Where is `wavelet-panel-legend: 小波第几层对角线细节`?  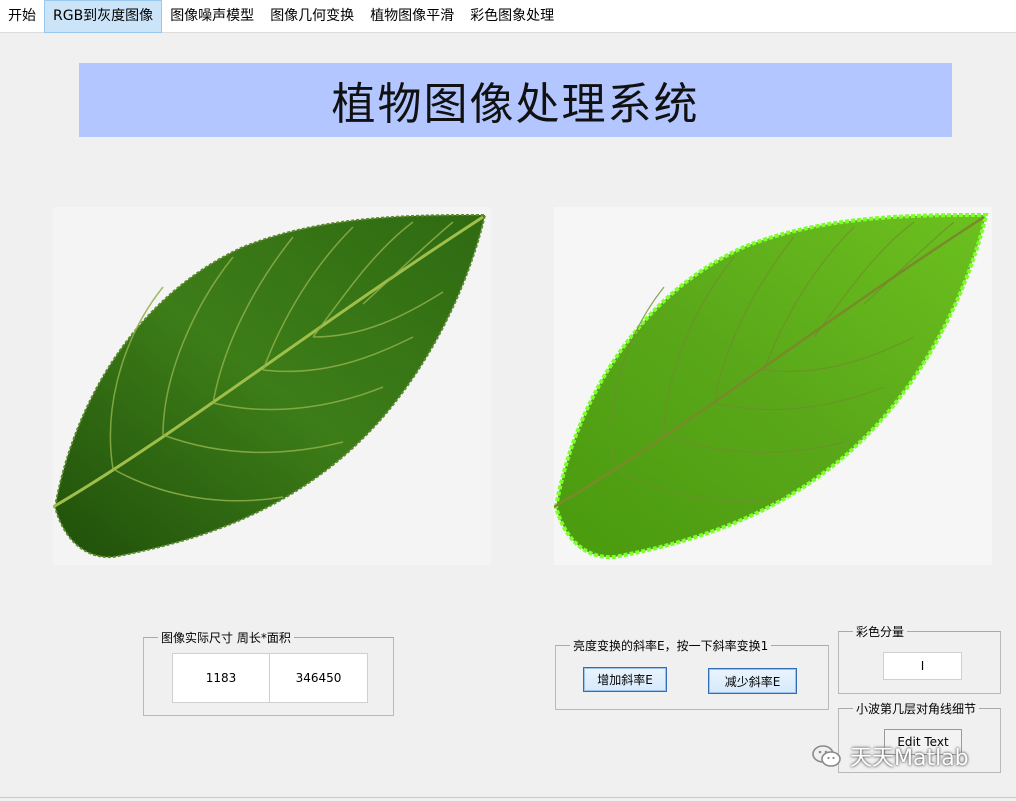
wavelet-panel-legend: 小波第几层对角线细节 is located at coordinates (916, 709).